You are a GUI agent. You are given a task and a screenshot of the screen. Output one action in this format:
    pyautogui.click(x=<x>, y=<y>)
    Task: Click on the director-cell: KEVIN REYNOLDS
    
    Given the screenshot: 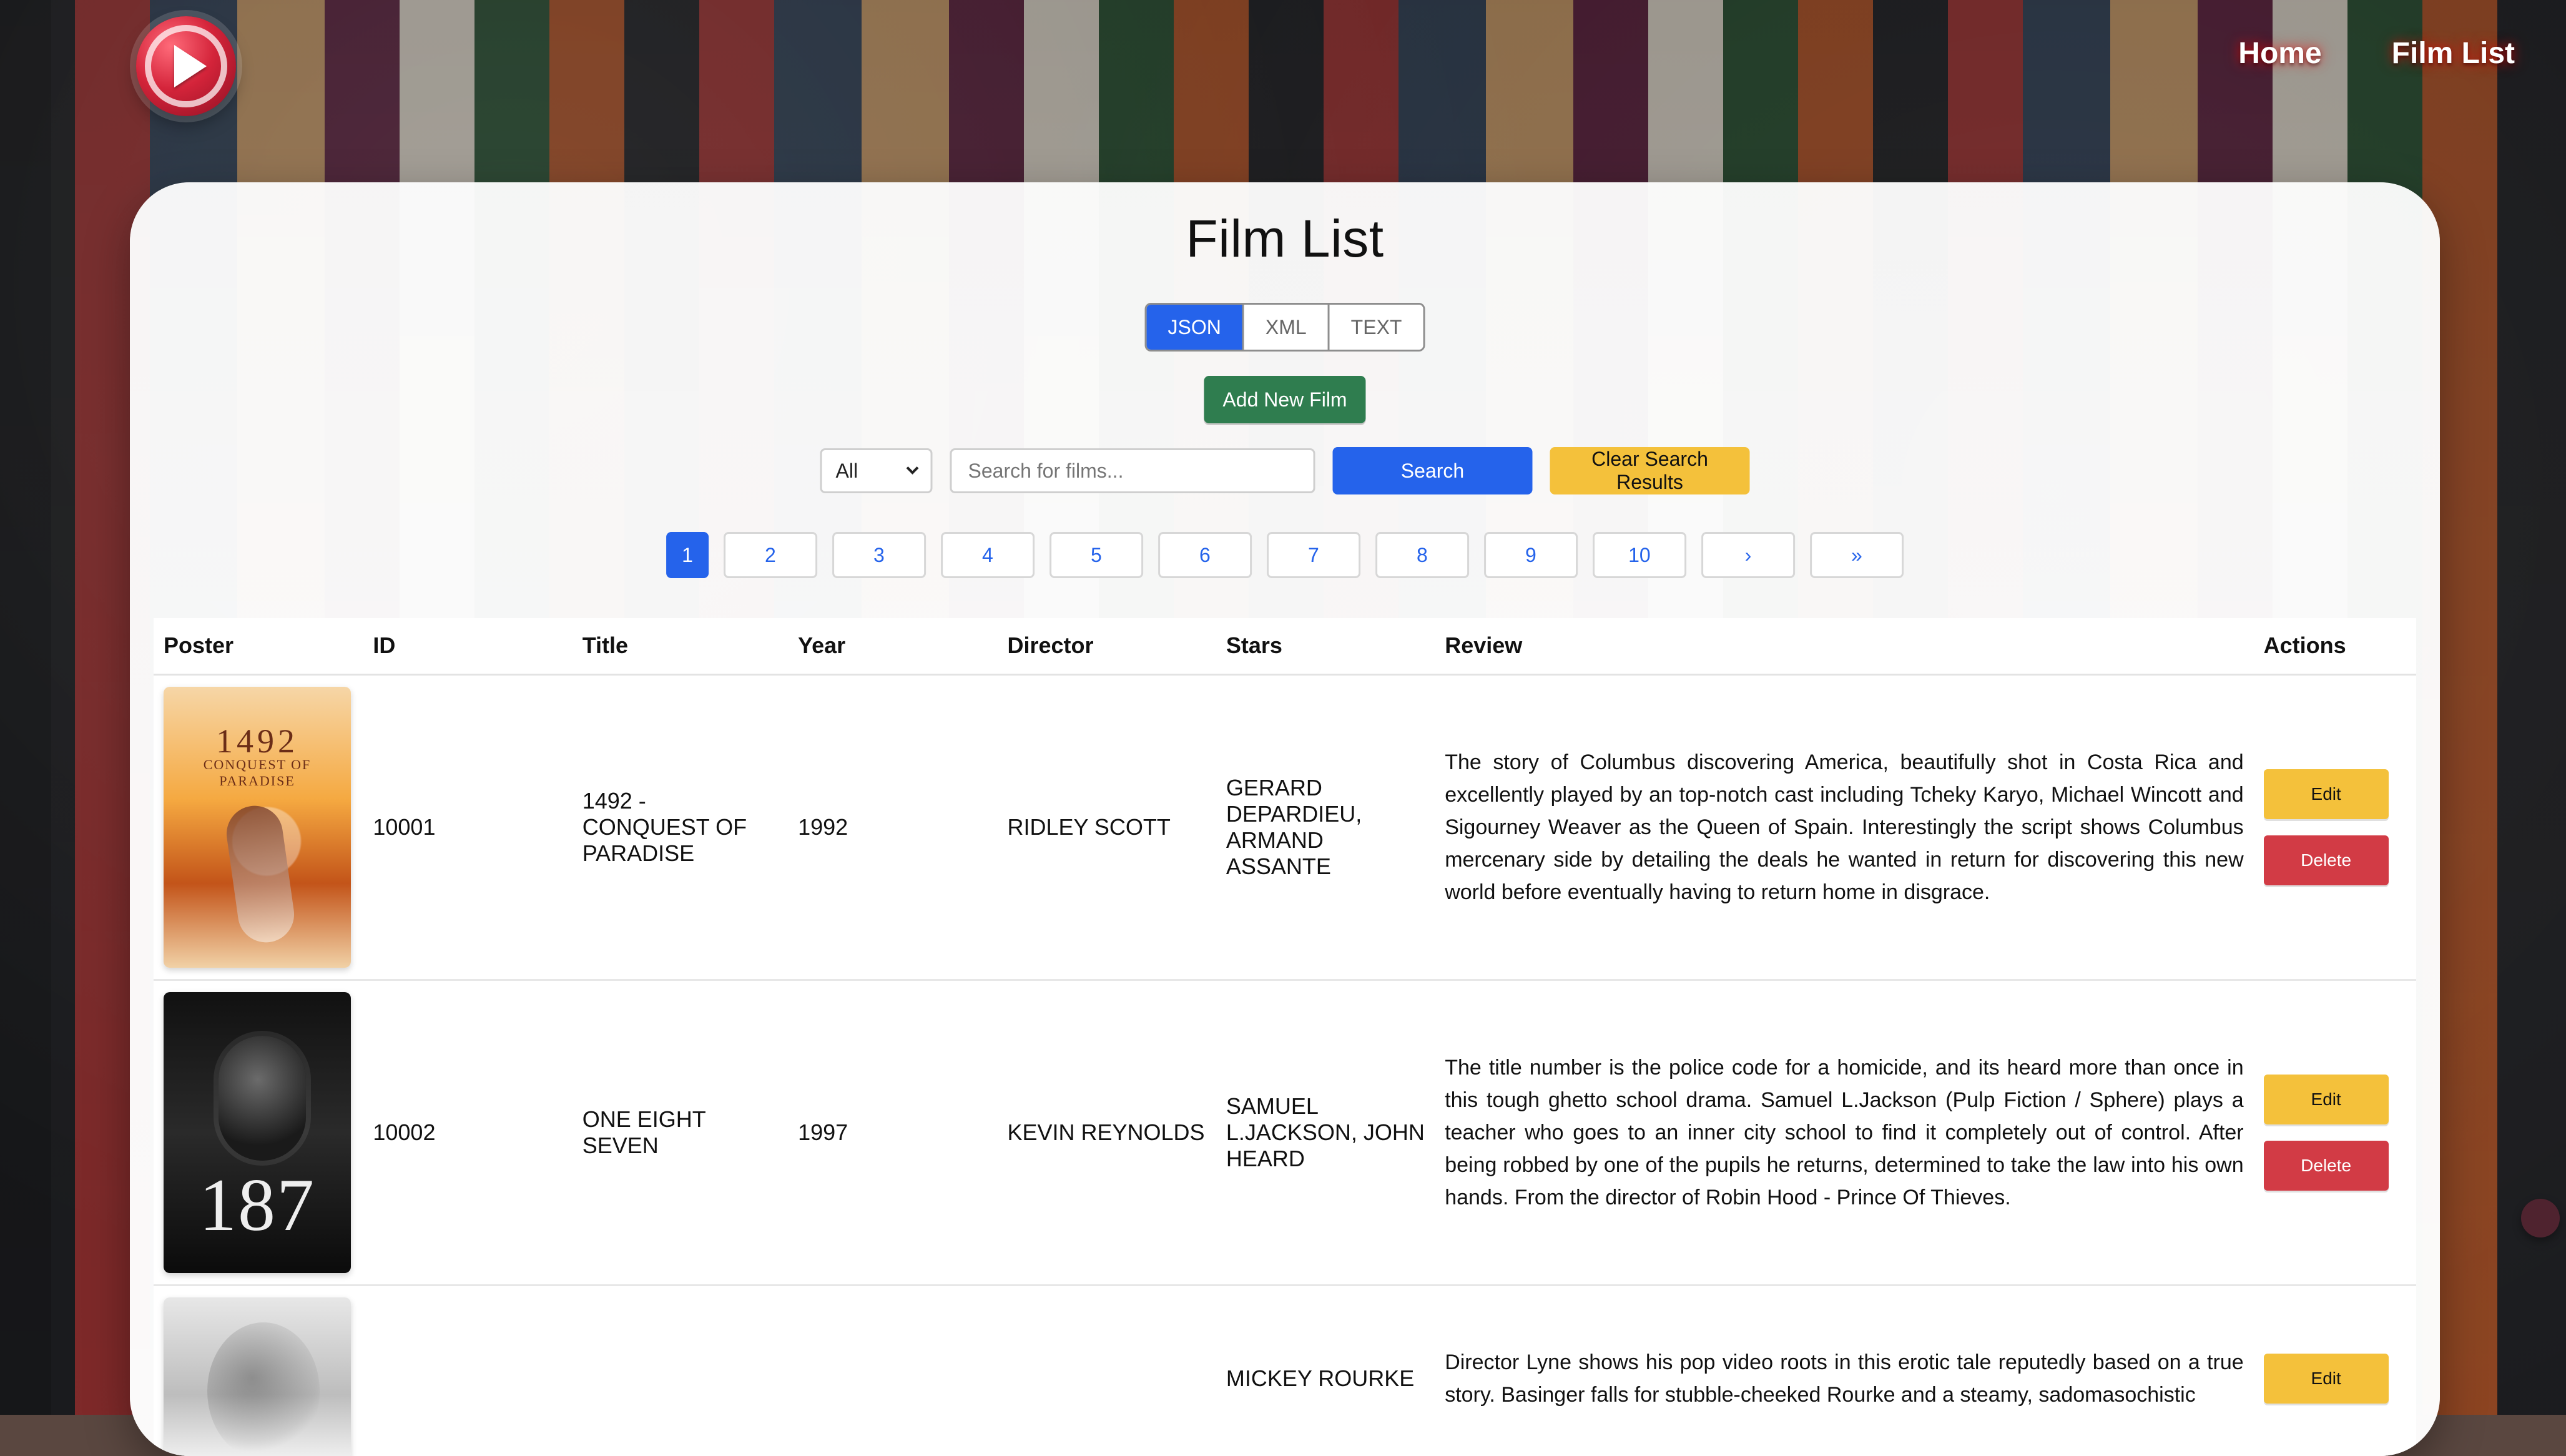 What is the action you would take?
    pyautogui.click(x=1106, y=1132)
    